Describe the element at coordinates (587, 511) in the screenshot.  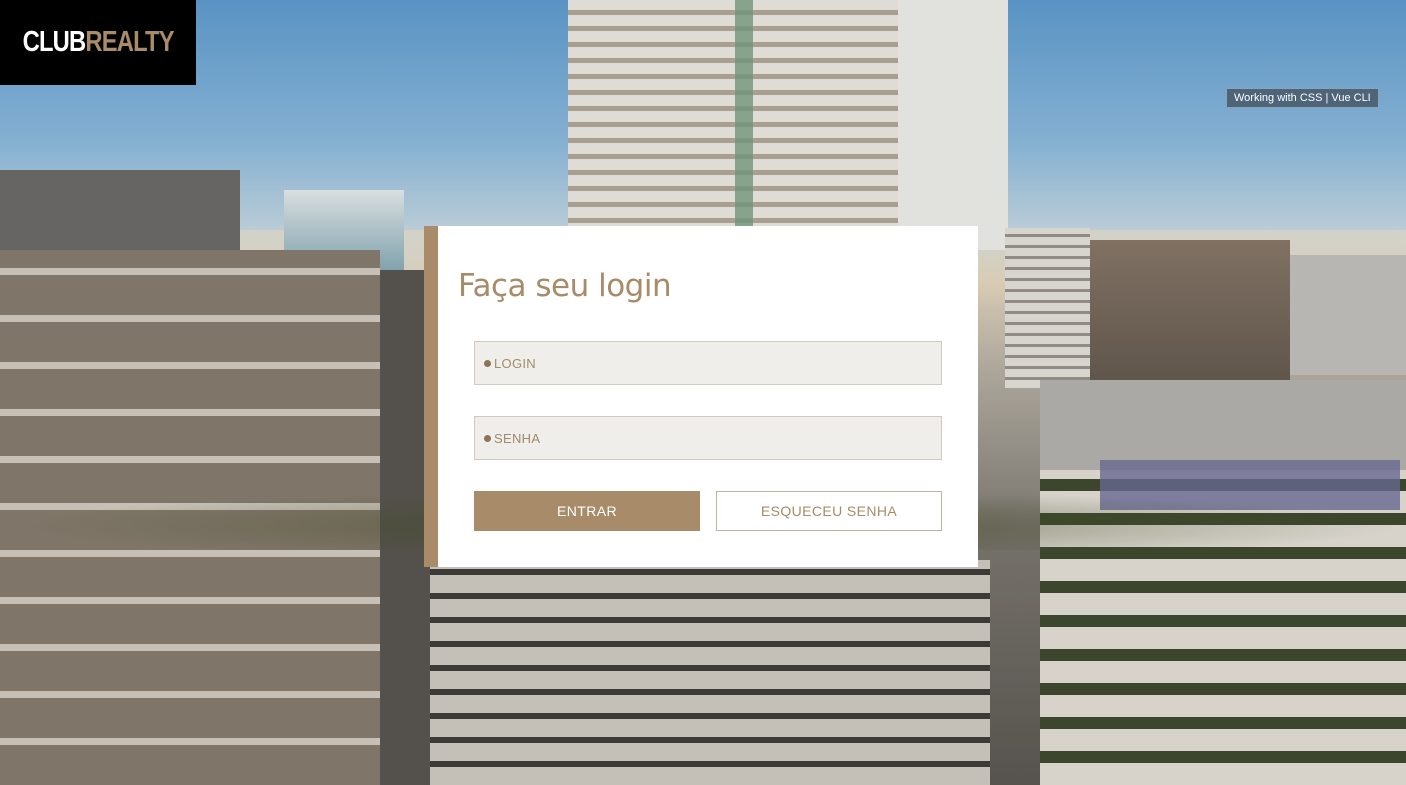
I see `enter-button: ENTRAR` at that location.